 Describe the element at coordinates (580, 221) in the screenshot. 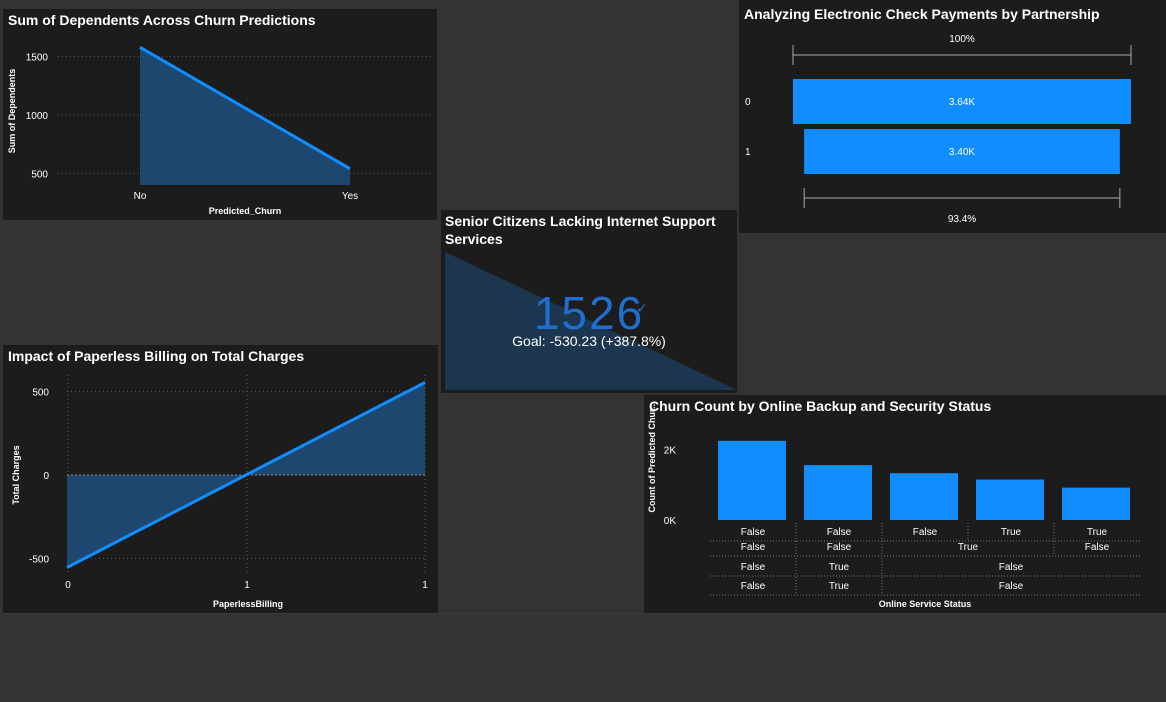

I see `senior-kpi-title-line1: Senior Citizens Lacking Internet Support` at that location.